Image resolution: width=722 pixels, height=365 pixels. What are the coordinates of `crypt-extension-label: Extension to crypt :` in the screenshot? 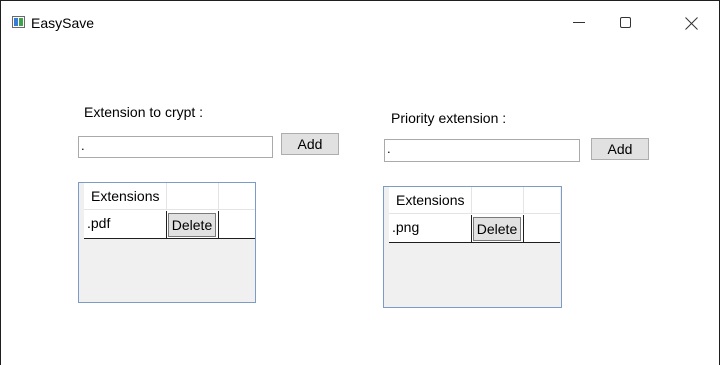 It's located at (144, 112).